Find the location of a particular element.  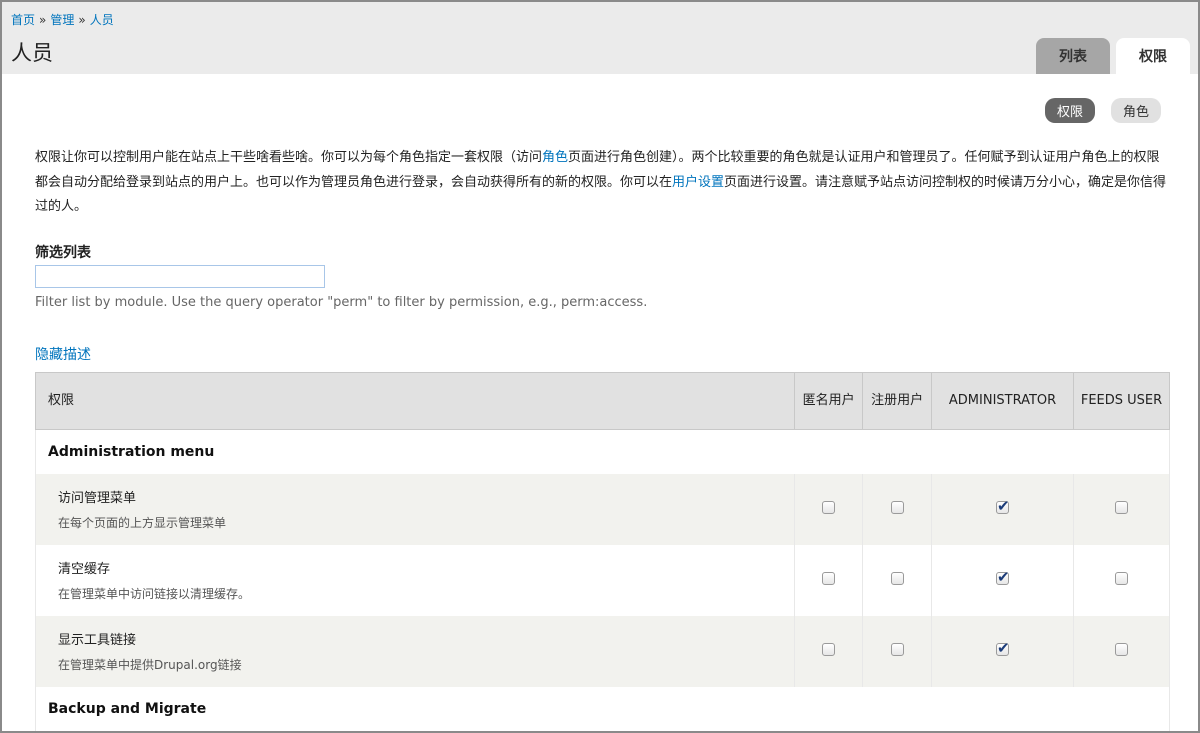

module-name: Administration menu is located at coordinates (602, 451).